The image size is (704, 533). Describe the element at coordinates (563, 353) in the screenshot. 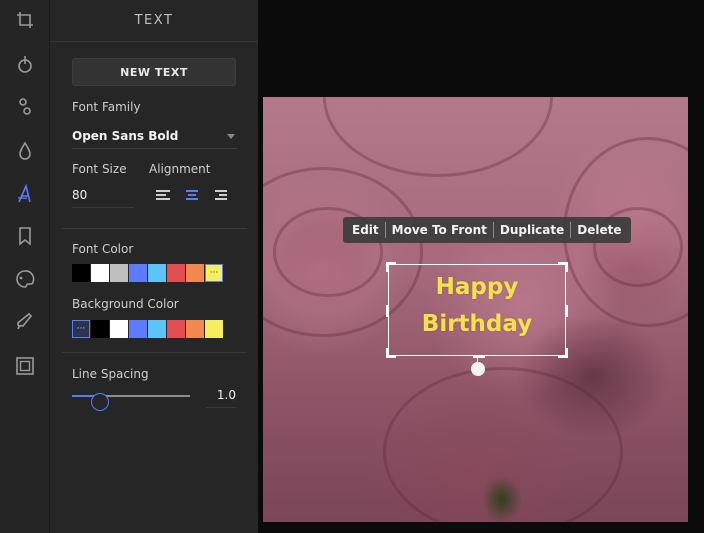

I see `resize-handle-bottom-right` at that location.